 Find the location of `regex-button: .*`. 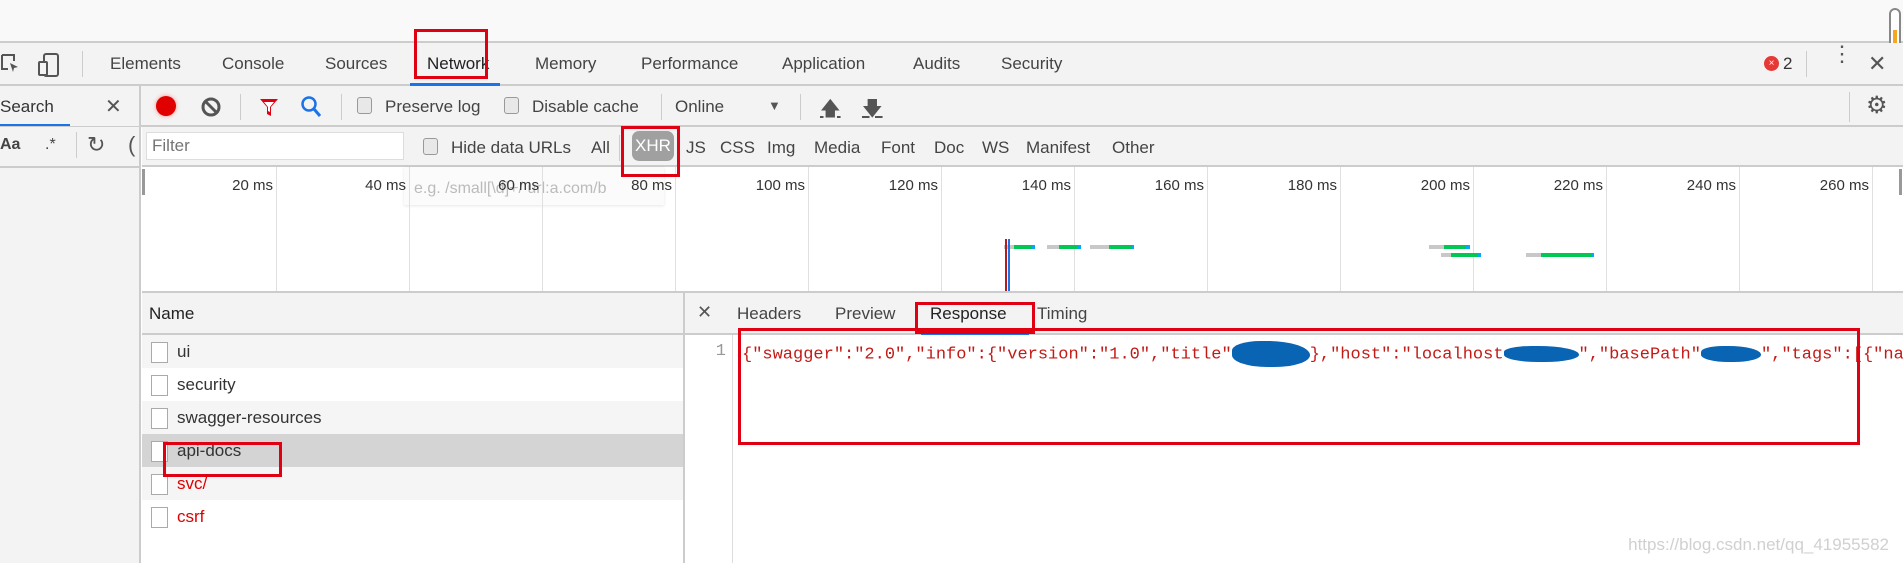

regex-button: .* is located at coordinates (50, 145).